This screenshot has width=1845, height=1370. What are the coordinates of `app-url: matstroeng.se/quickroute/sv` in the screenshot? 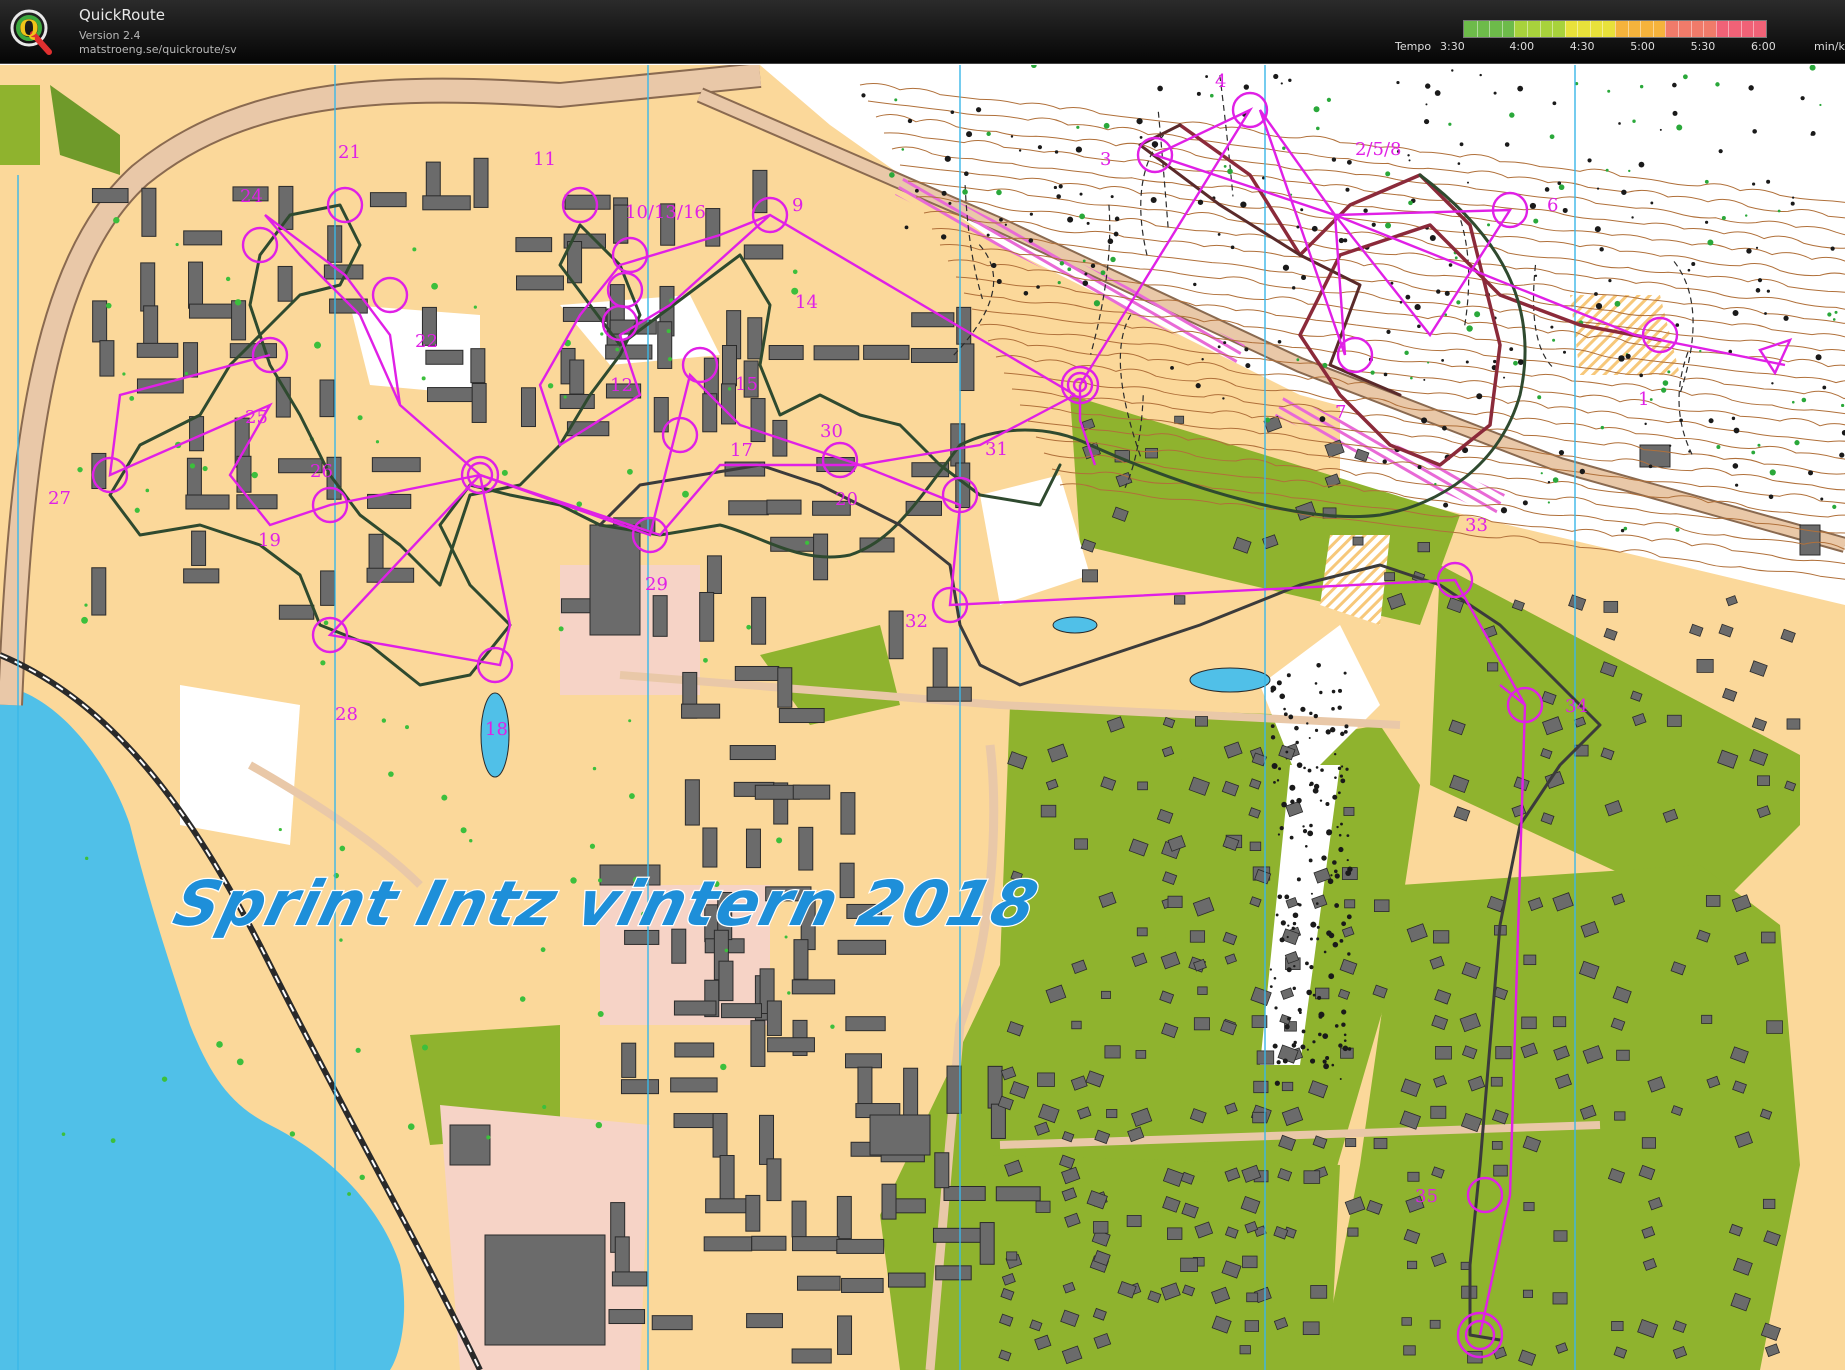 It's located at (158, 49).